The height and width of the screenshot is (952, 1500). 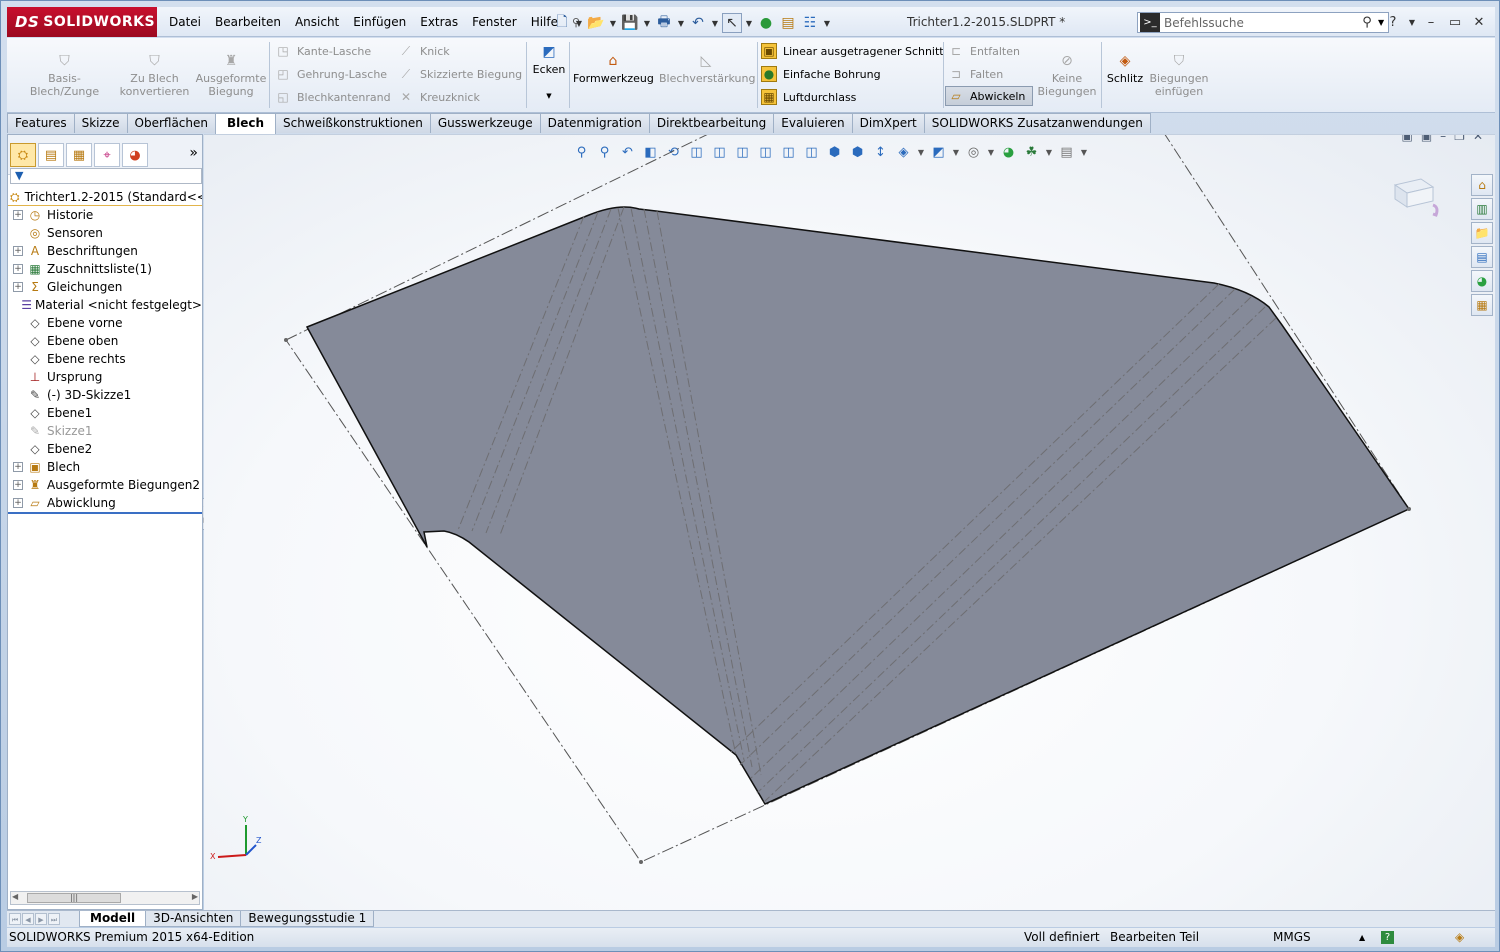 I want to click on tree-item-historie: + ◷ Historie, so click(x=105, y=215).